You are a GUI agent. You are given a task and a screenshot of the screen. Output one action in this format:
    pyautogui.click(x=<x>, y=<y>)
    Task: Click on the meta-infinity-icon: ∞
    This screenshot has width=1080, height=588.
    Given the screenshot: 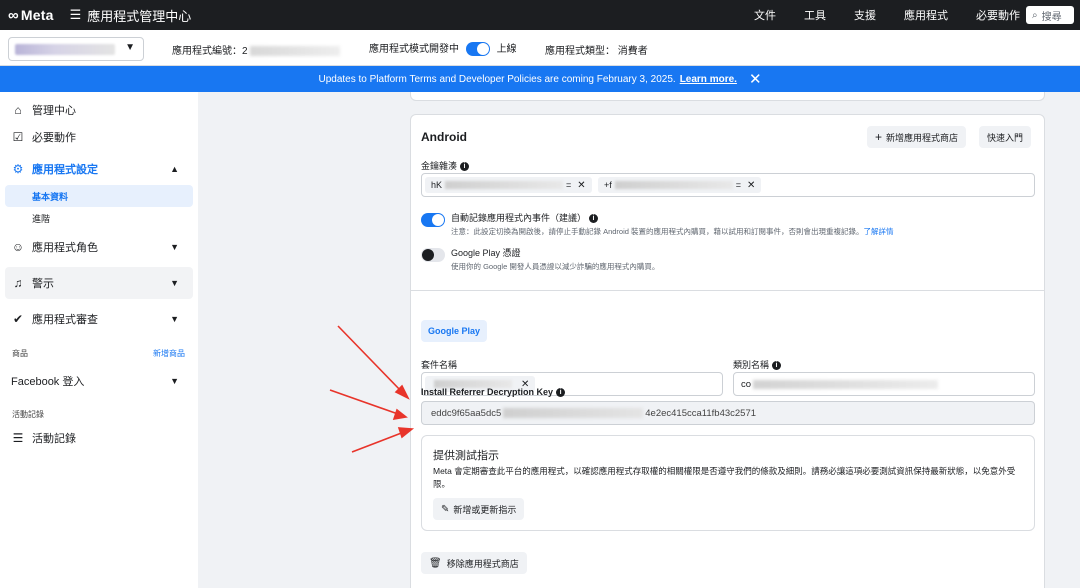 What is the action you would take?
    pyautogui.click(x=13, y=15)
    